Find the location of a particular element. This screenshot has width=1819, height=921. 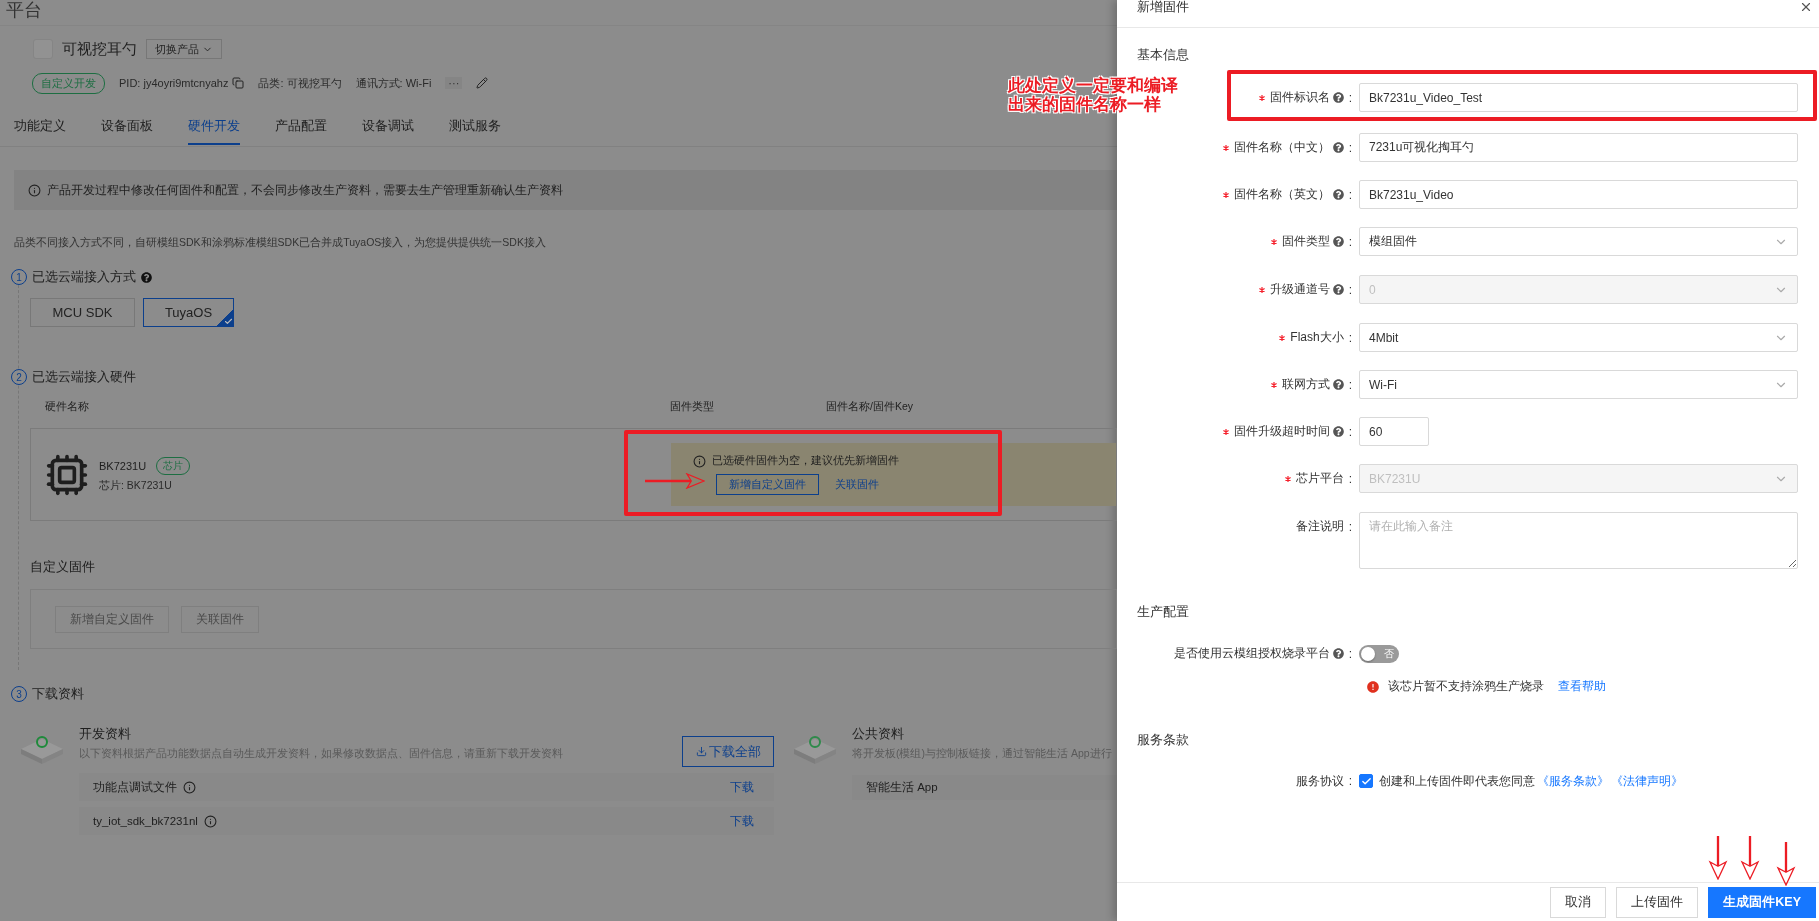

product-name: 可视挖耳勺 is located at coordinates (99, 49).